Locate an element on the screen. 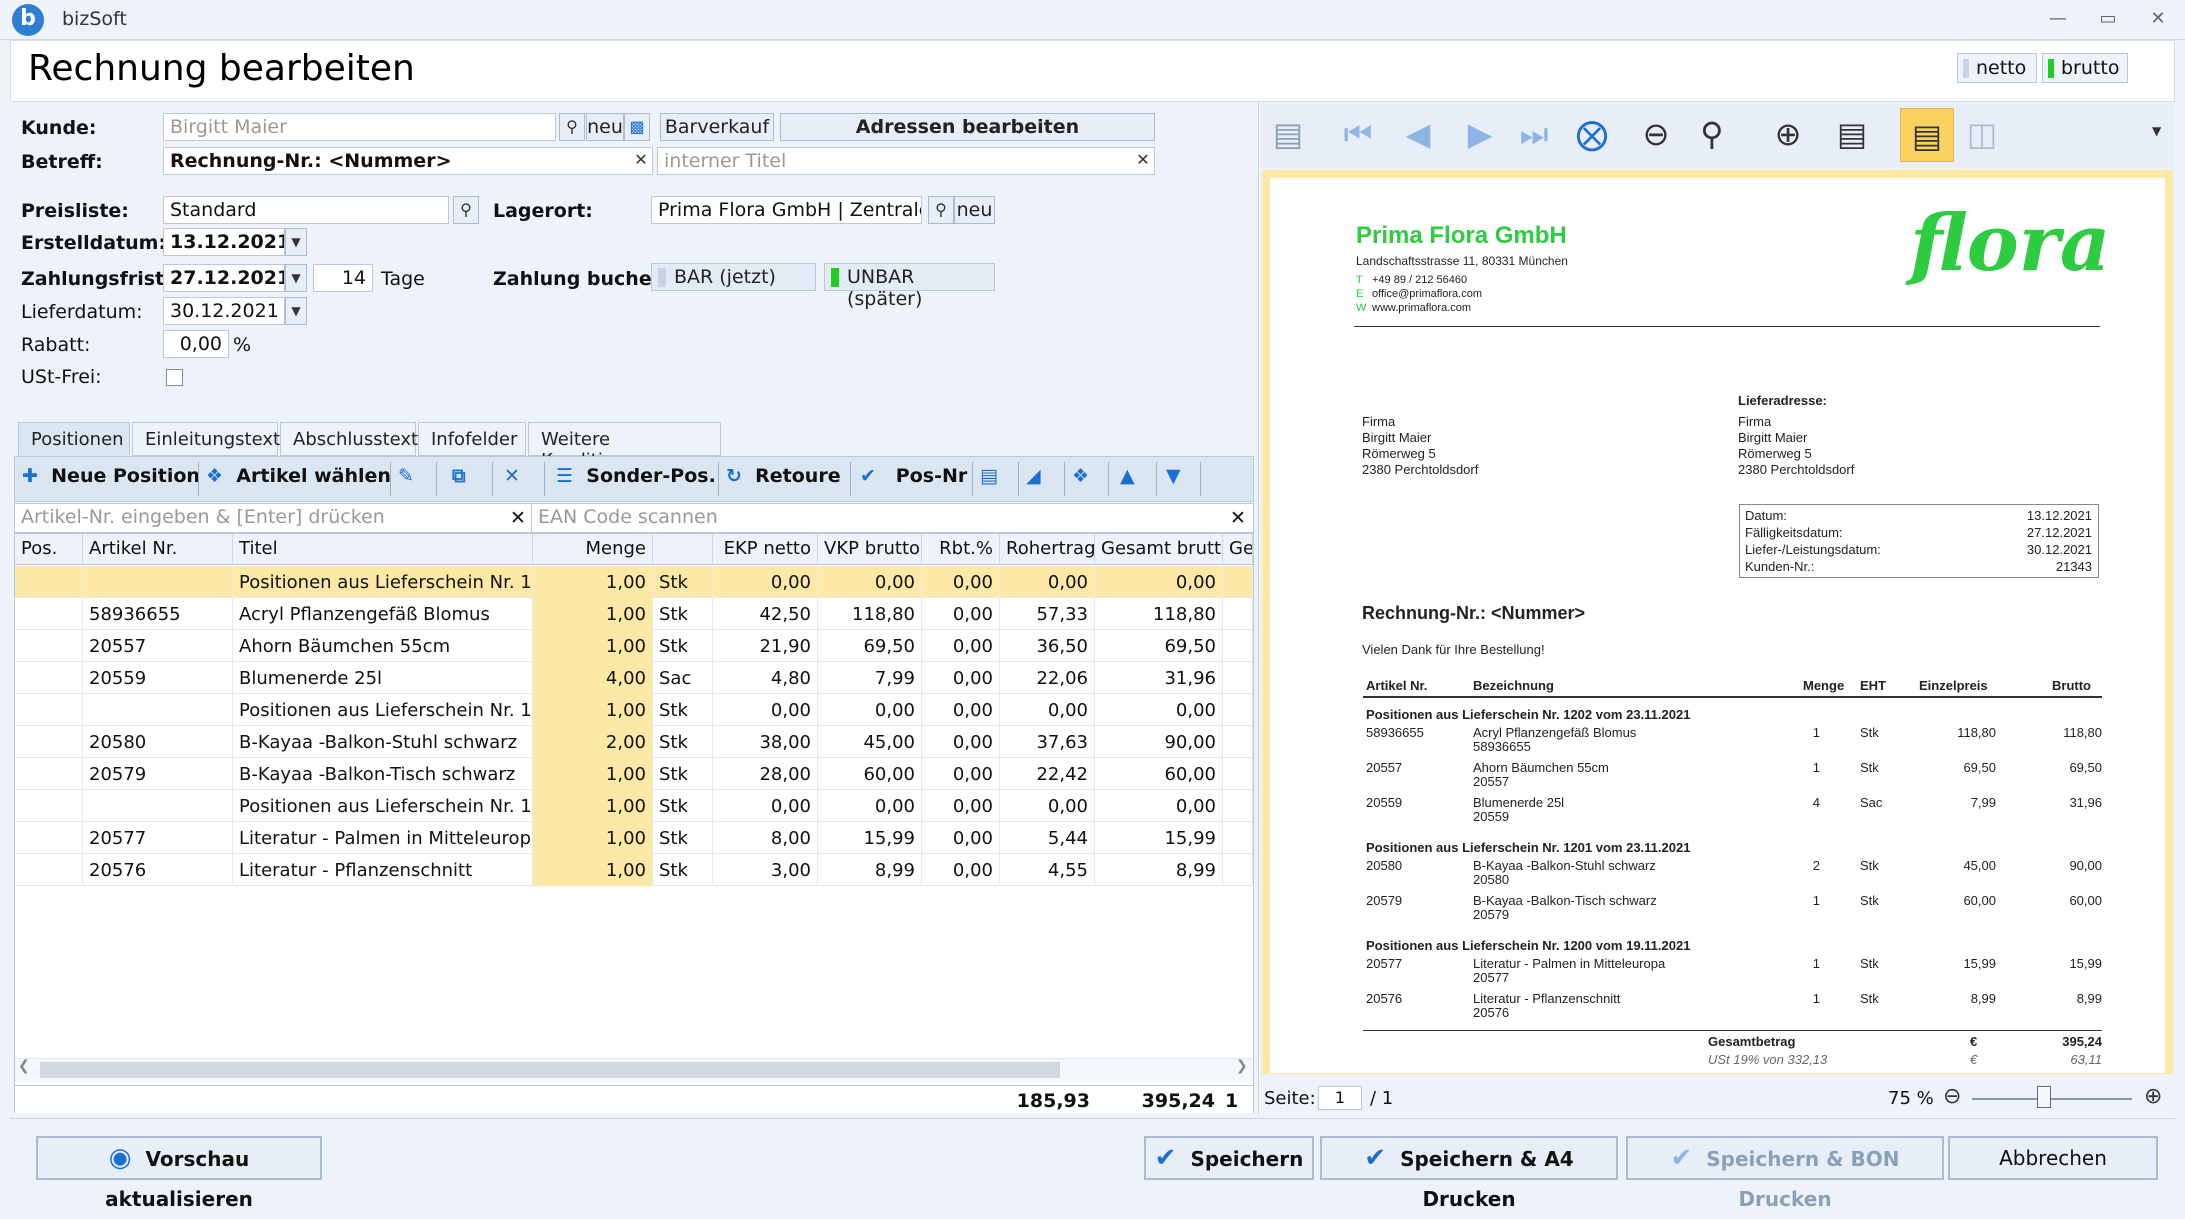 The width and height of the screenshot is (2185, 1219). tage-input: 14 is located at coordinates (343, 278).